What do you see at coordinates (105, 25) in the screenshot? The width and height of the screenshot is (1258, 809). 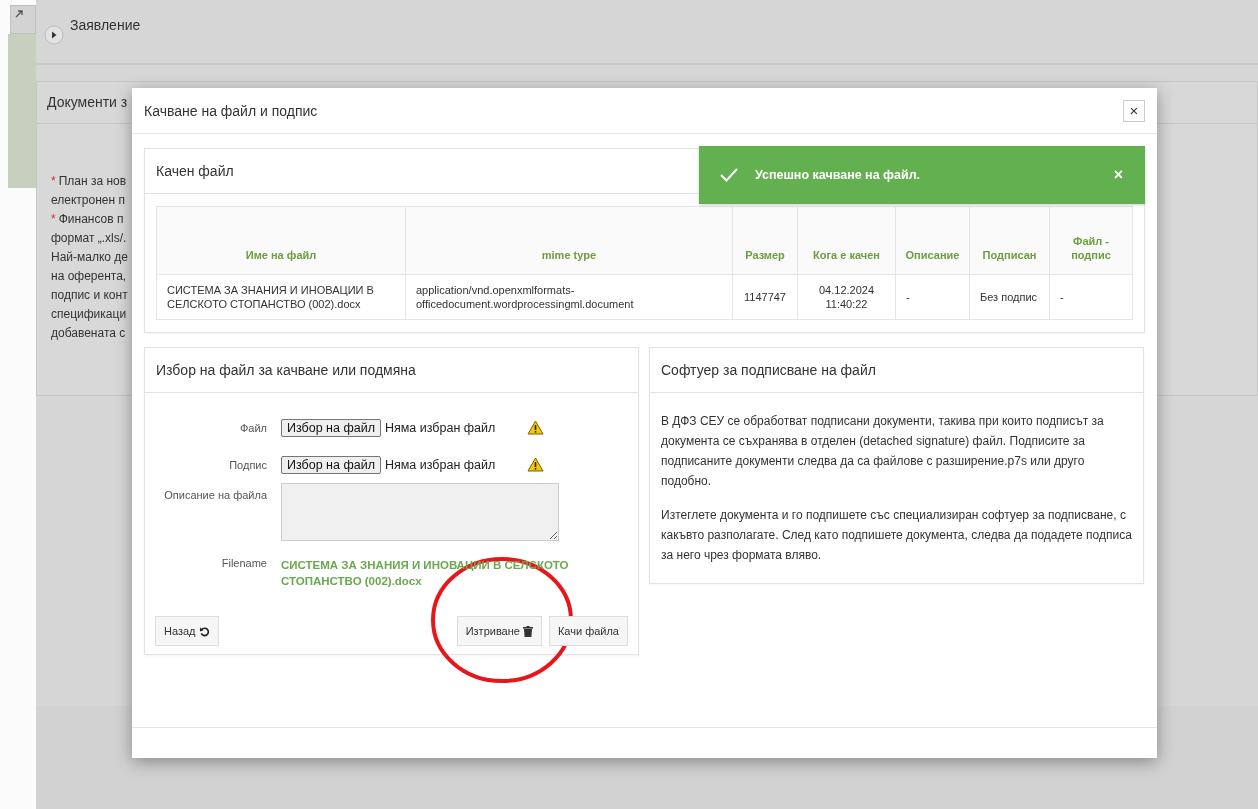 I see `section-title: Заявление` at bounding box center [105, 25].